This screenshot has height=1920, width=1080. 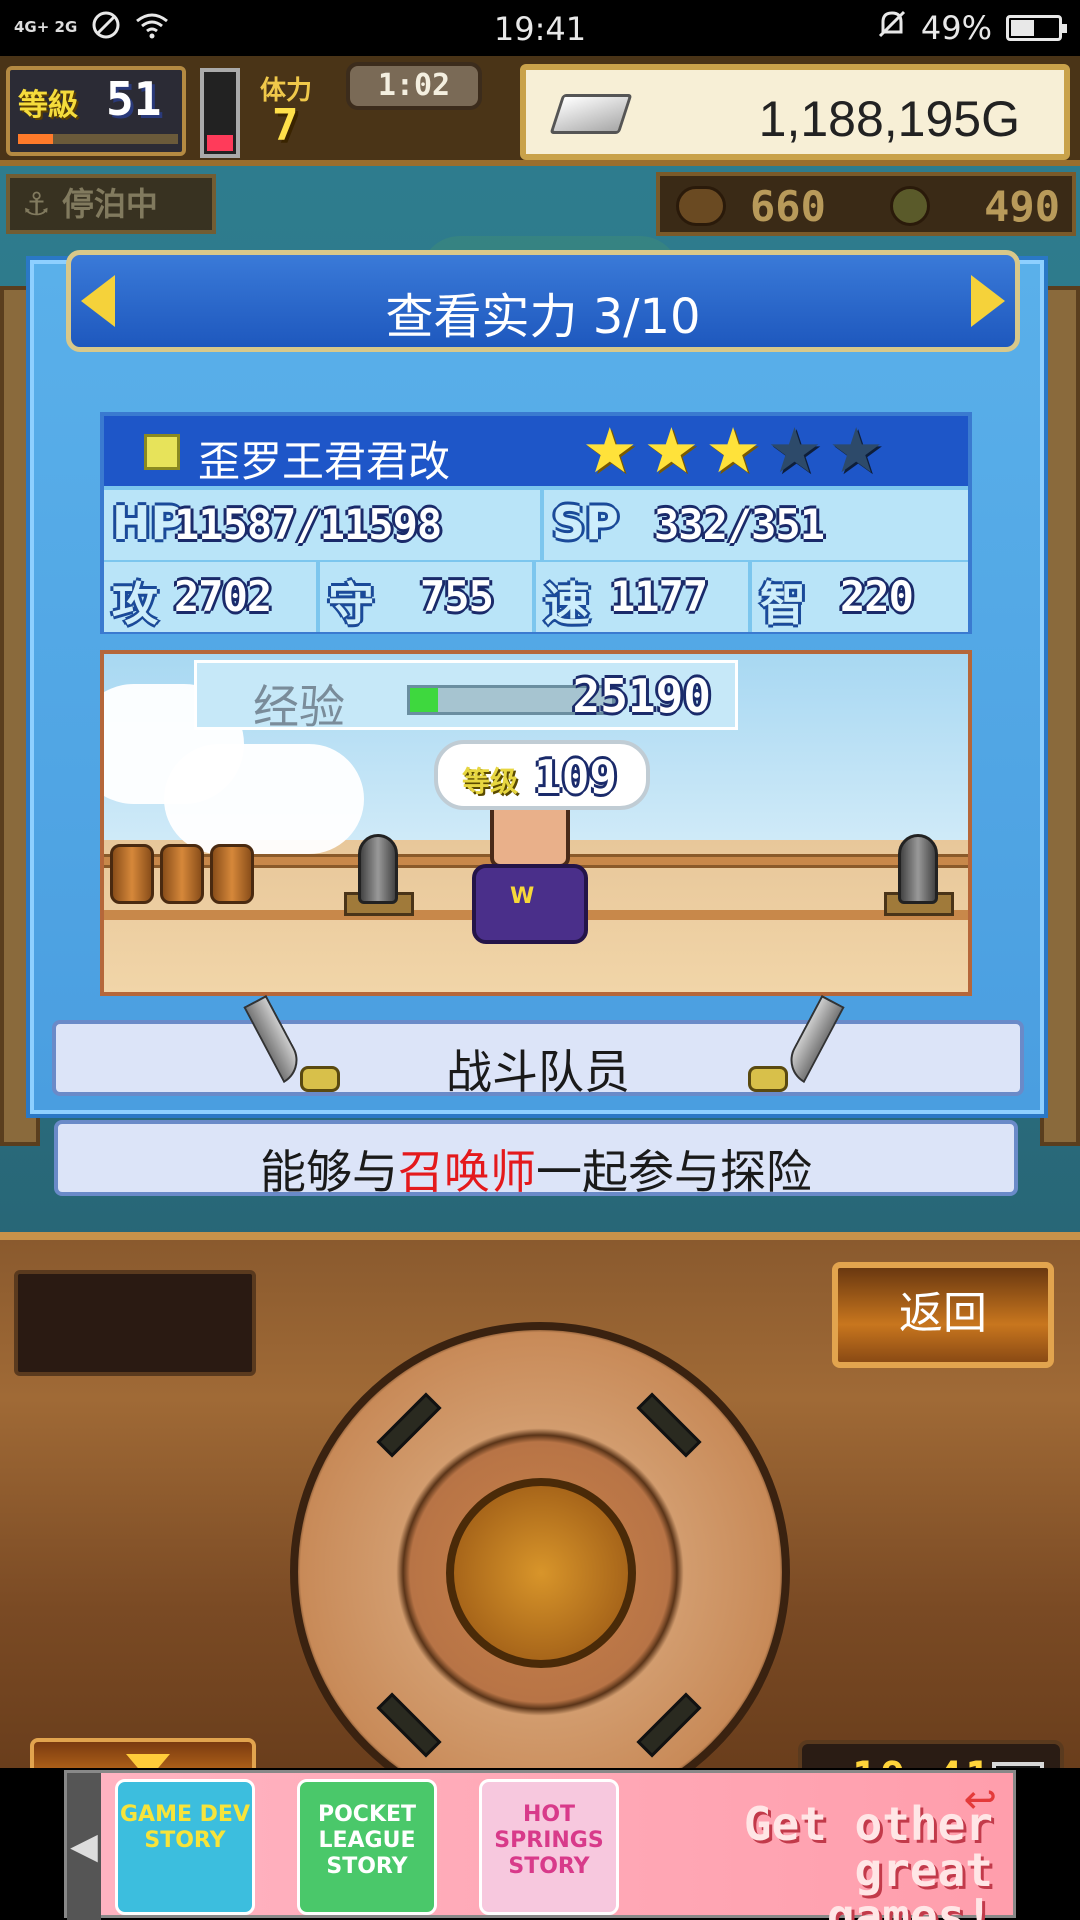 I want to click on ad-tile-pocket-league-story: POCKET LEAGUE STORY, so click(x=367, y=1847).